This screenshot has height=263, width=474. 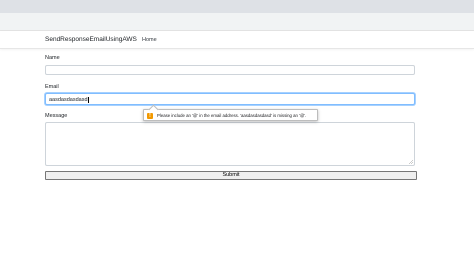 I want to click on text-caret, so click(x=88, y=99).